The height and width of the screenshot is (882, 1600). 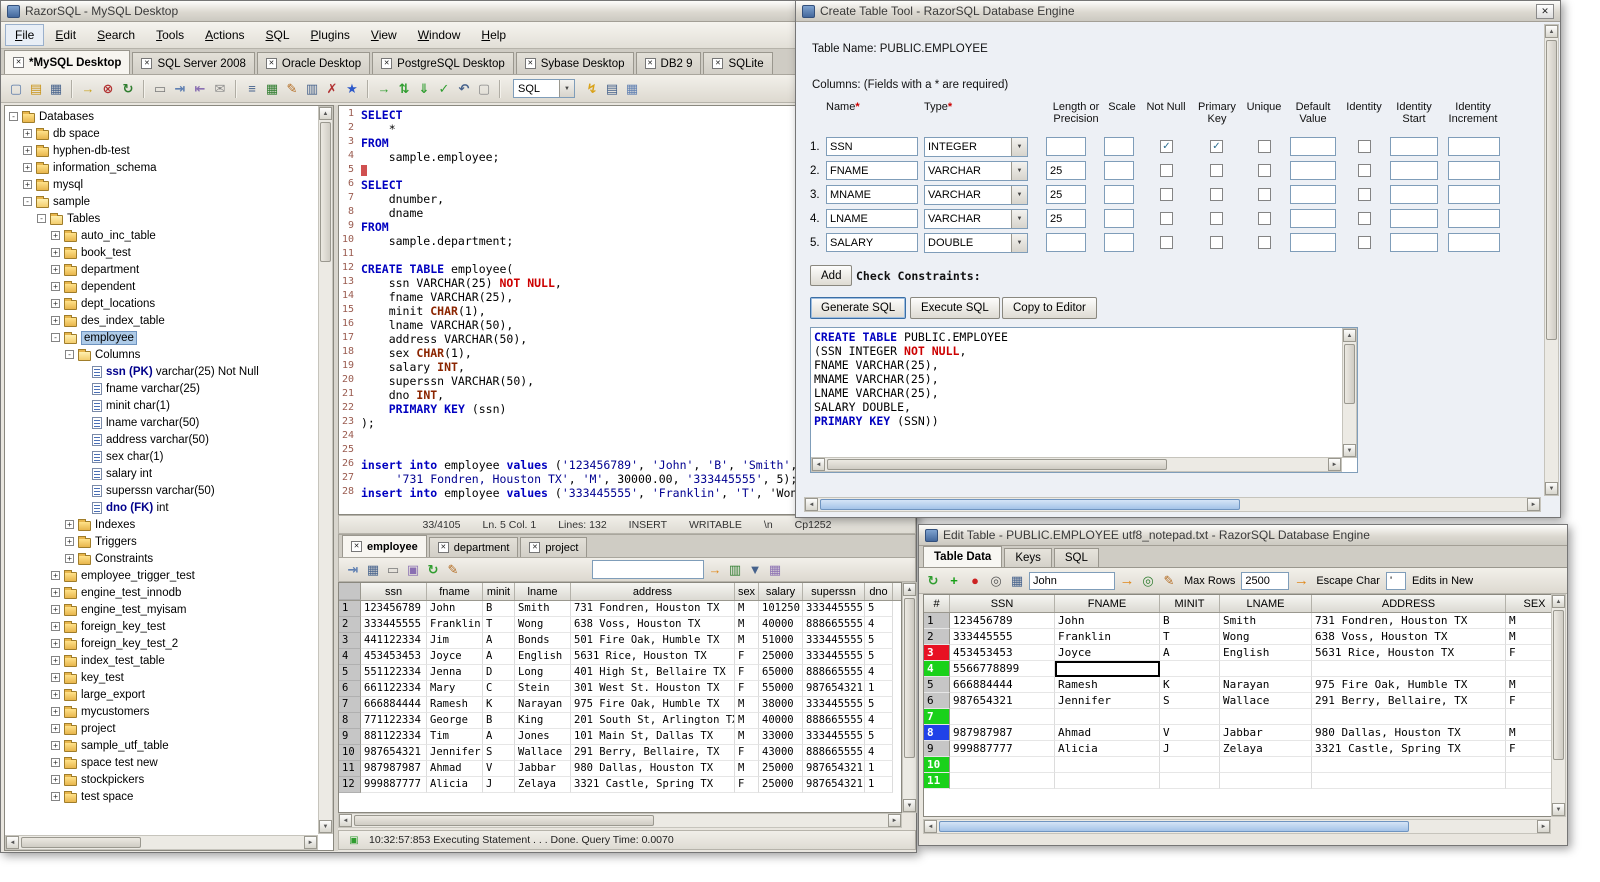 What do you see at coordinates (1002, 603) in the screenshot?
I see `edit-column-header-ssn: SSN` at bounding box center [1002, 603].